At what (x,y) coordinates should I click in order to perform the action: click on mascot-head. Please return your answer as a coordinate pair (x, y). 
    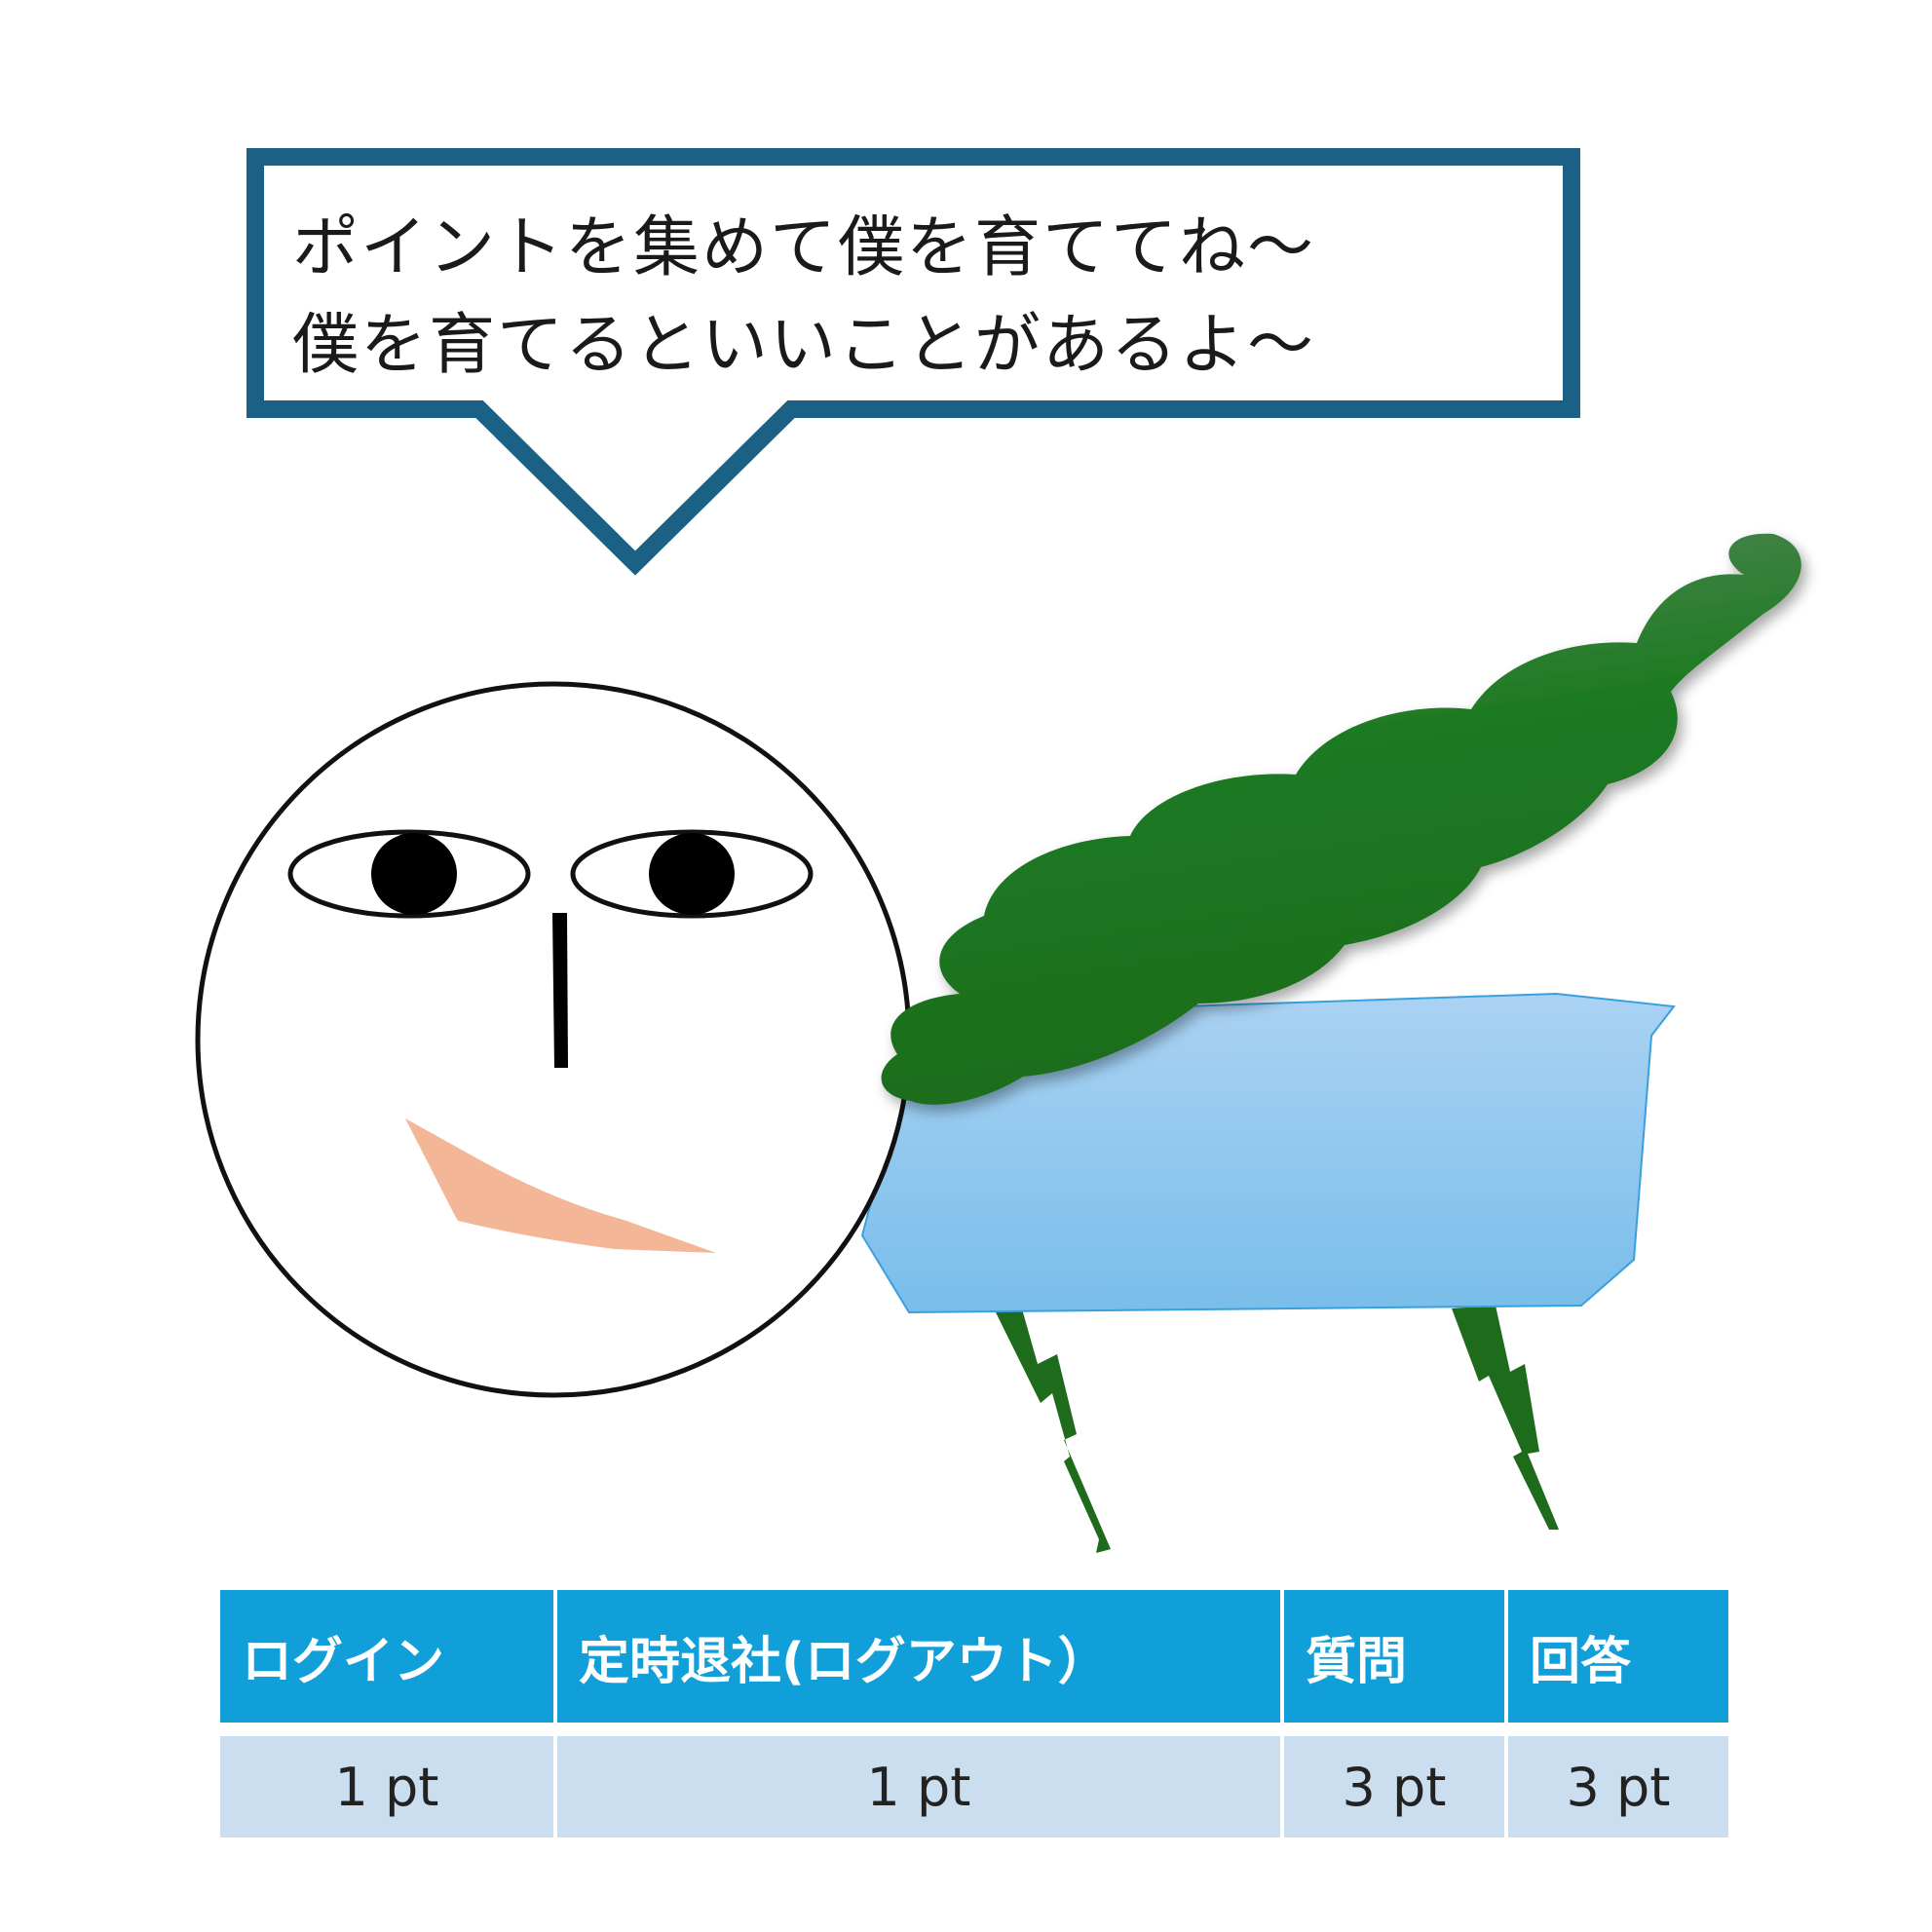
    Looking at the image, I should click on (553, 1039).